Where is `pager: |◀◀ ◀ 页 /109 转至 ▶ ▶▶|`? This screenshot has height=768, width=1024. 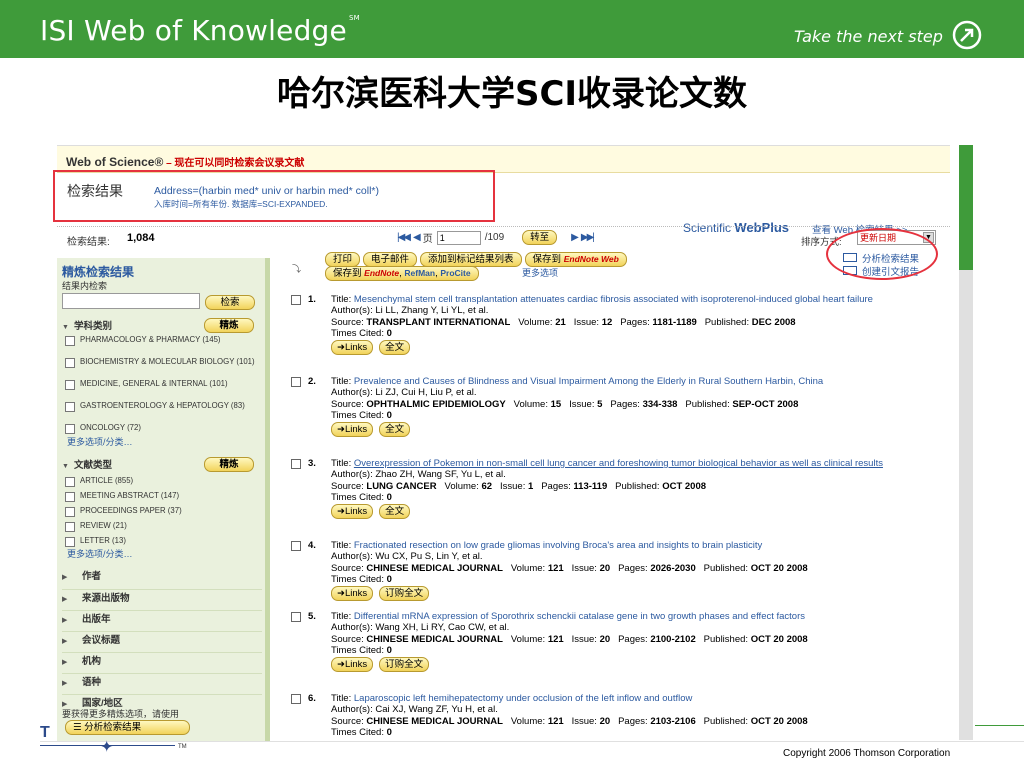
pager: |◀◀ ◀ 页 /109 转至 ▶ ▶▶| is located at coordinates (496, 237).